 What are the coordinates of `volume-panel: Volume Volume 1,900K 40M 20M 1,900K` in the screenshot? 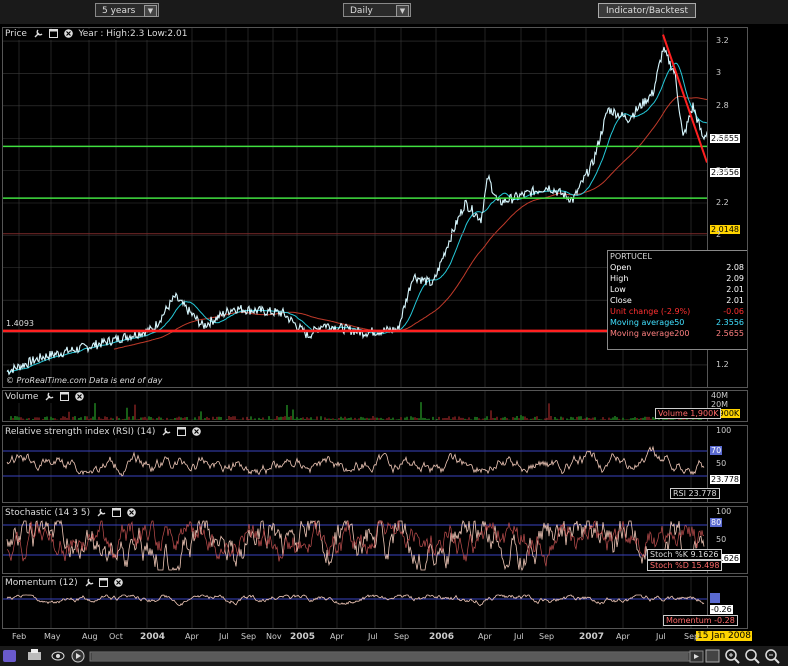 It's located at (375, 406).